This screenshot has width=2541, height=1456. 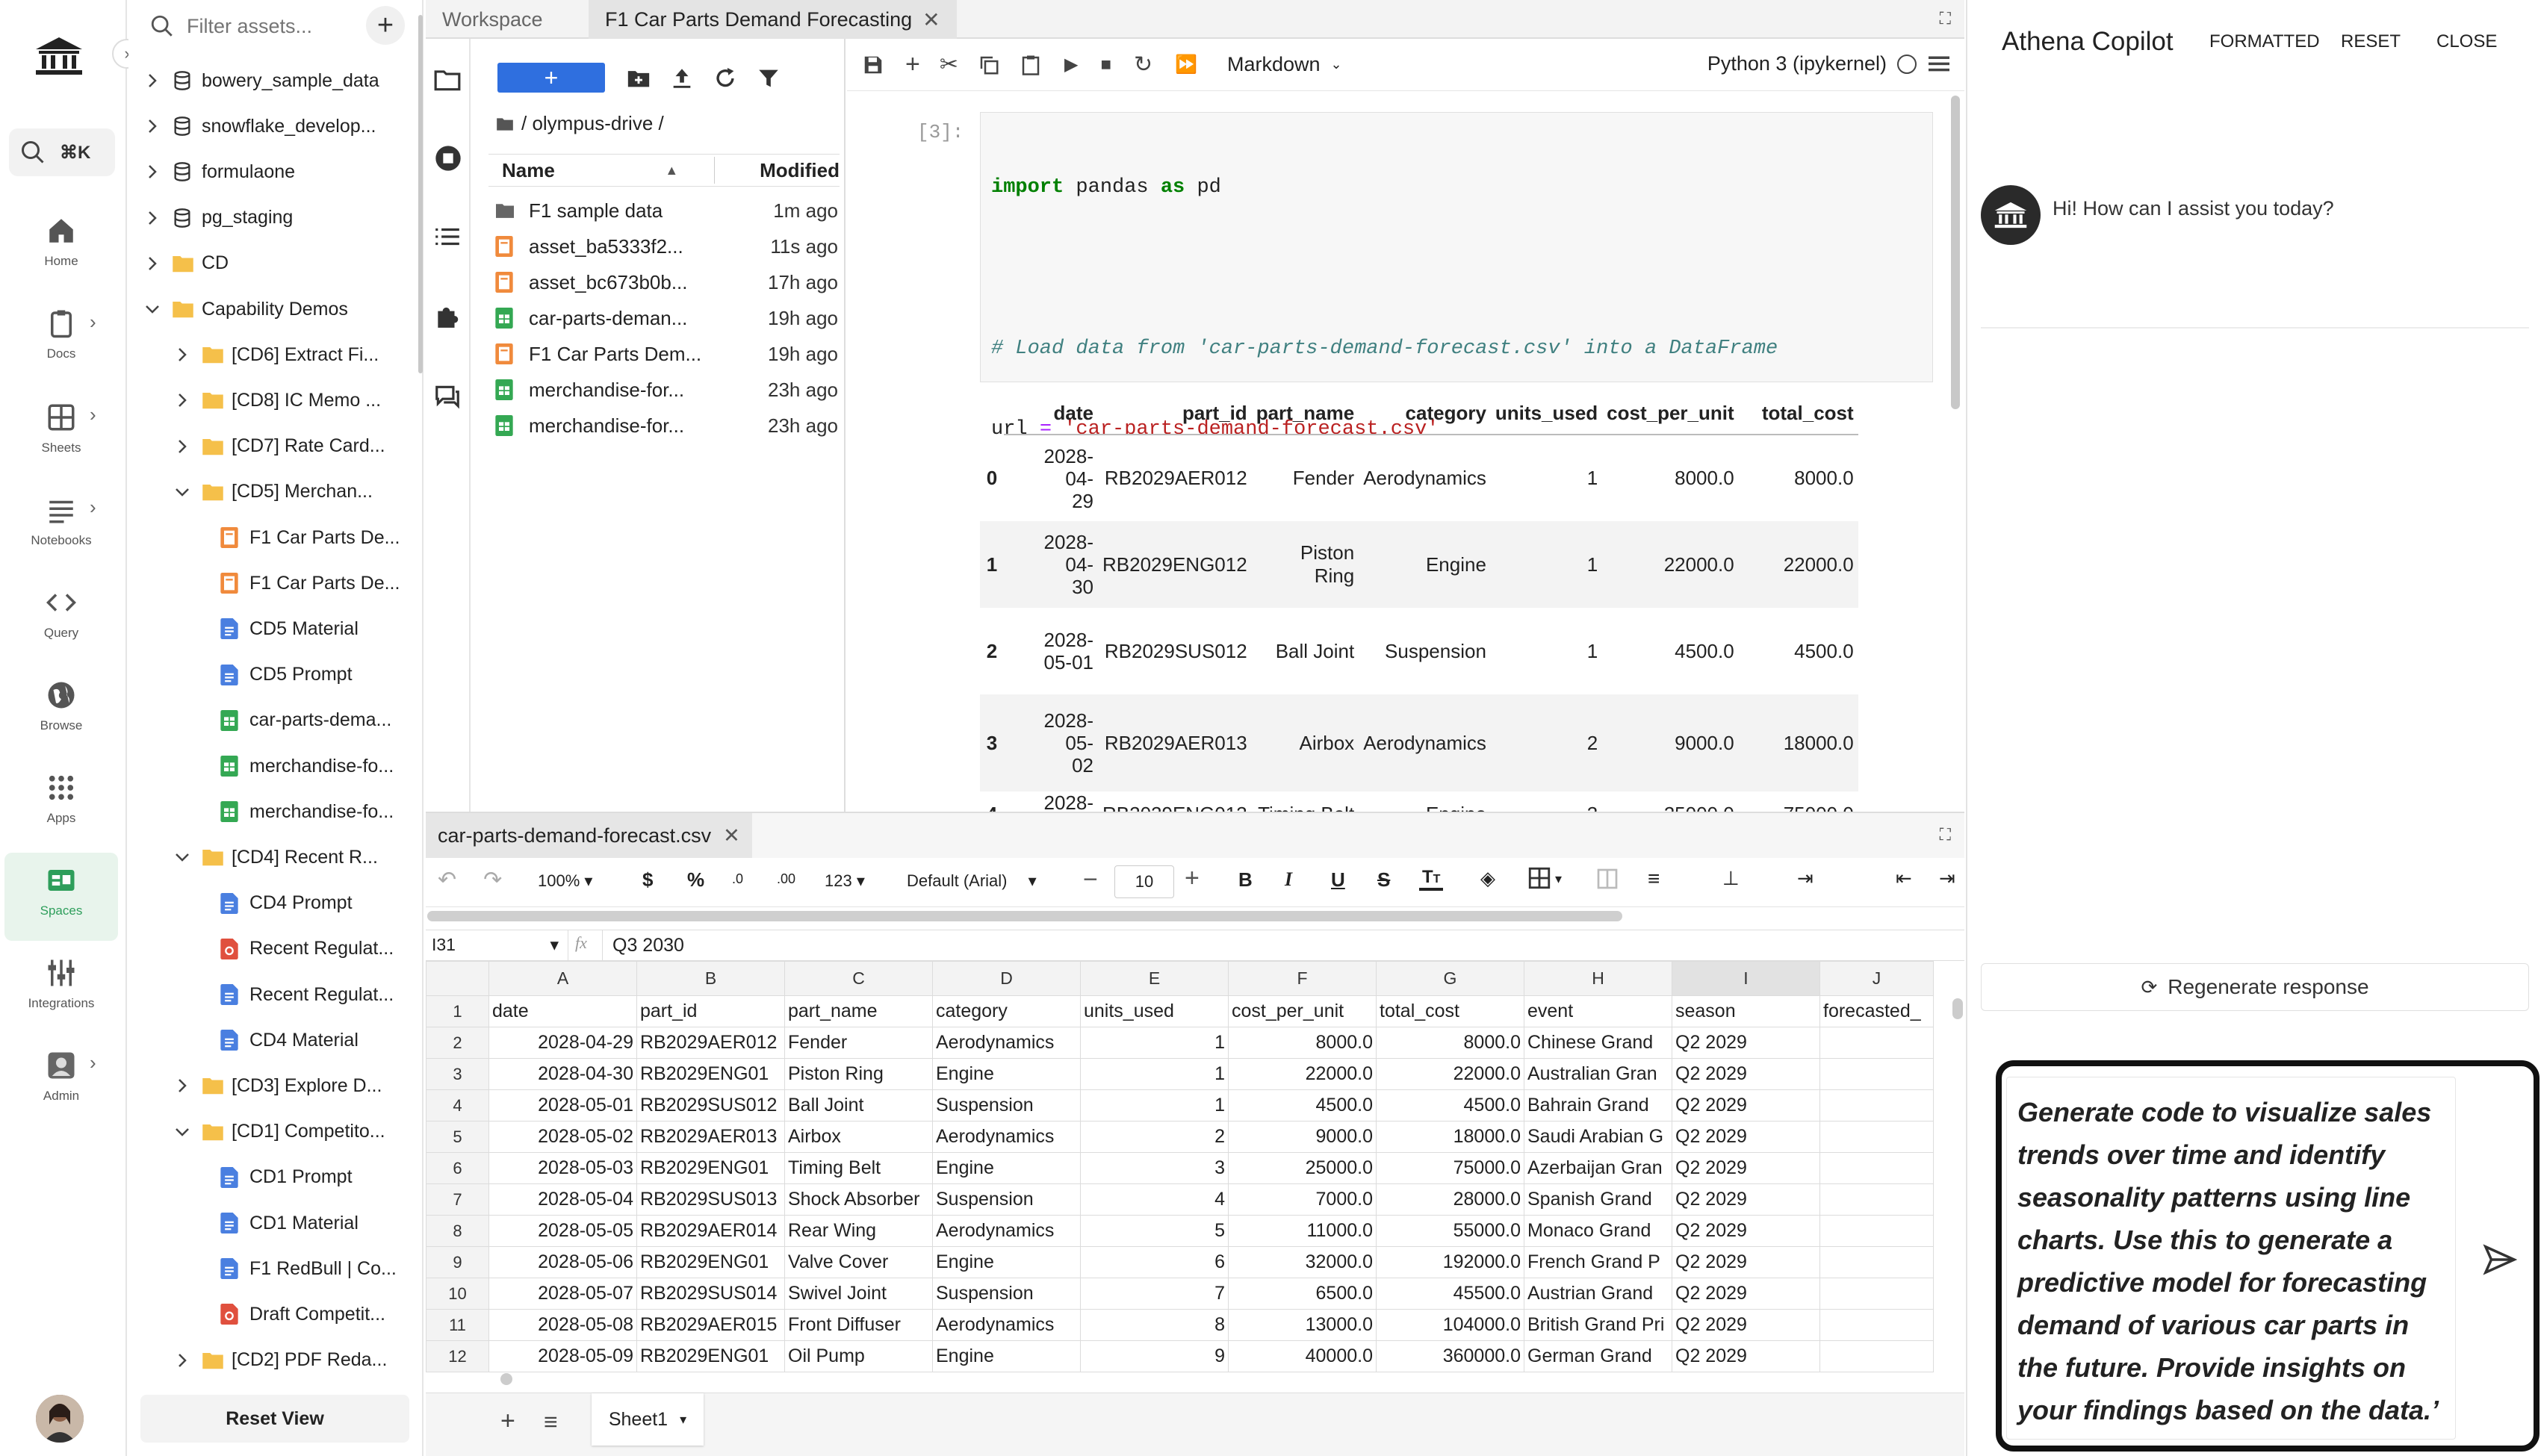 What do you see at coordinates (873, 65) in the screenshot?
I see `save-icon` at bounding box center [873, 65].